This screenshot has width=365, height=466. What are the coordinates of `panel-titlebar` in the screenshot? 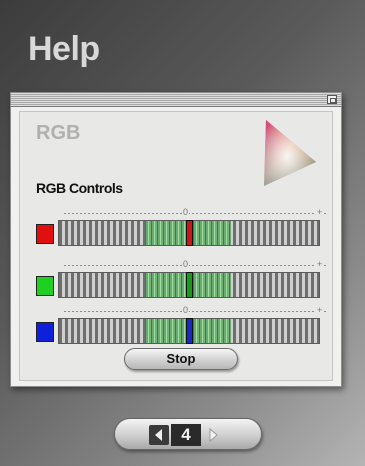 It's located at (176, 100).